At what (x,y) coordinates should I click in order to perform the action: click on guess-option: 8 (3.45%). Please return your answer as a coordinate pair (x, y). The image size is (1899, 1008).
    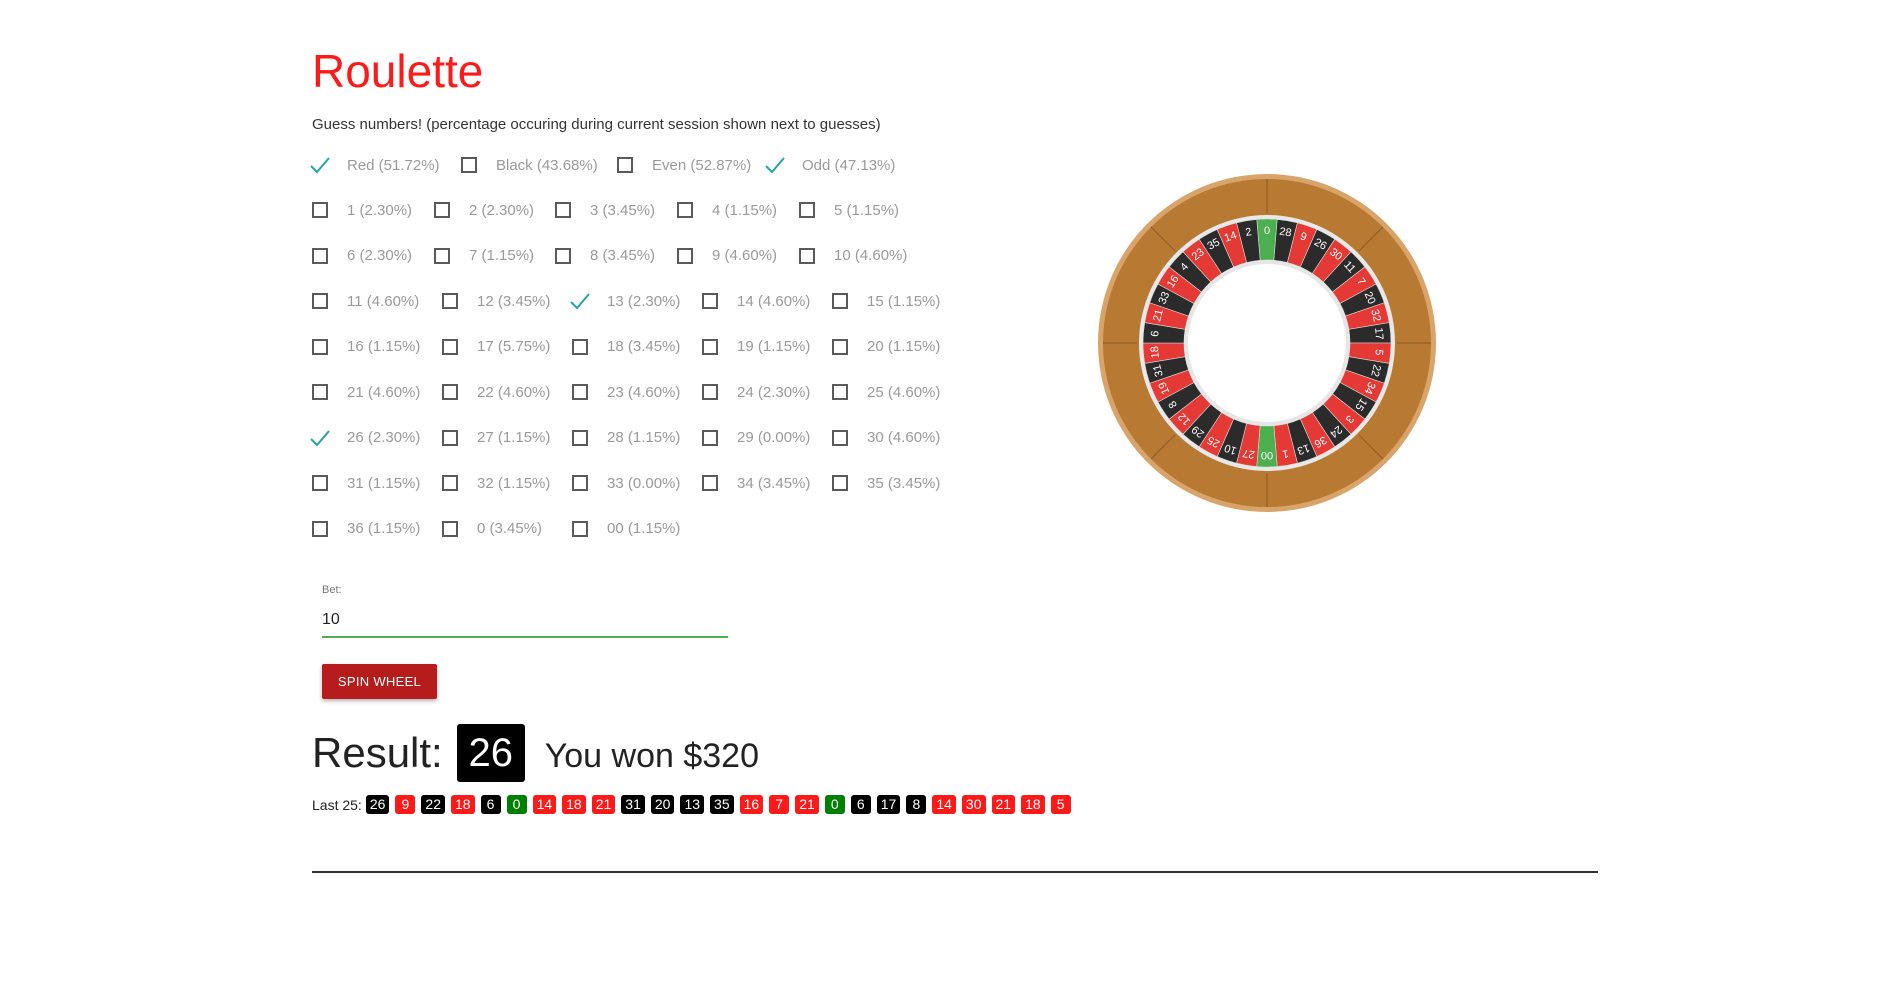
    Looking at the image, I should click on (605, 256).